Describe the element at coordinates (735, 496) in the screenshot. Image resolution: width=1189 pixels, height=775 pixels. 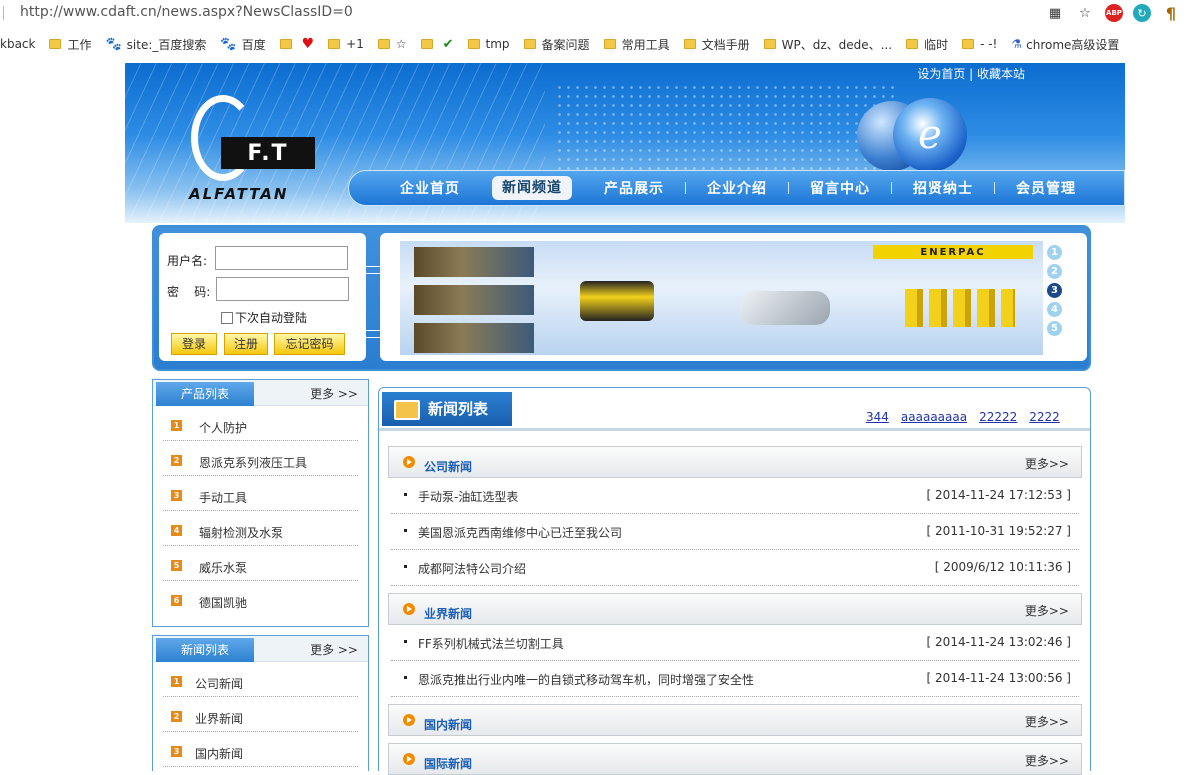
I see `news-row: 手动泵-油缸选型表 [ 2014-11-24 17:12:53 ]` at that location.